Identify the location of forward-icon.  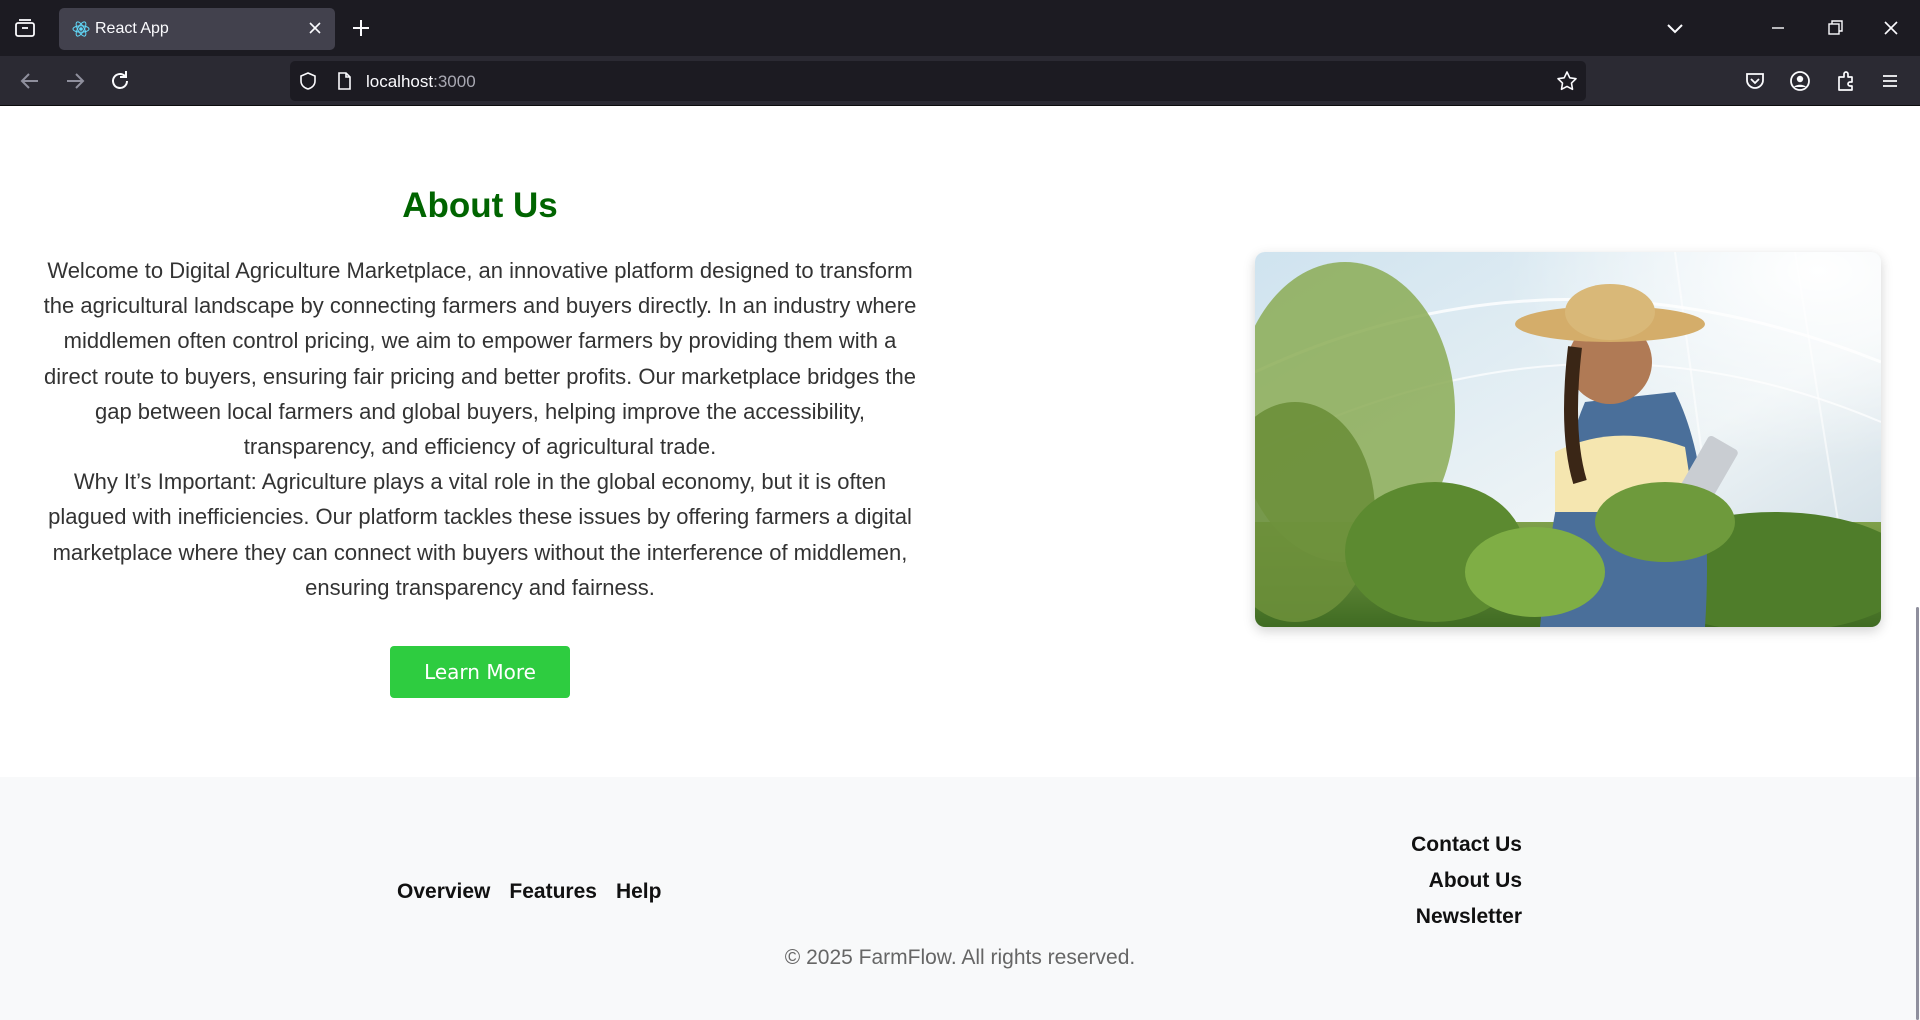
(75, 81).